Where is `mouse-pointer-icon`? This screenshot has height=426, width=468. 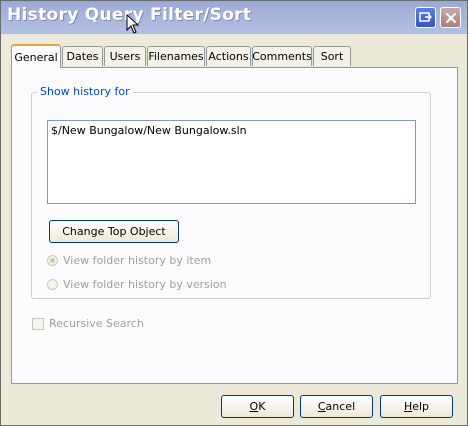
mouse-pointer-icon is located at coordinates (133, 24).